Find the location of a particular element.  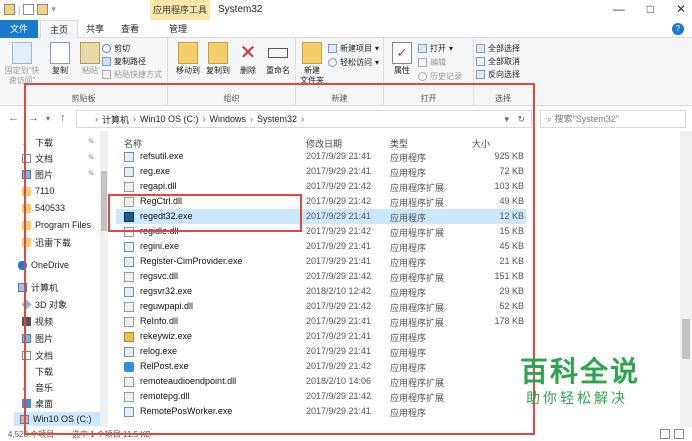

tab-manage: 管理 is located at coordinates (178, 29).